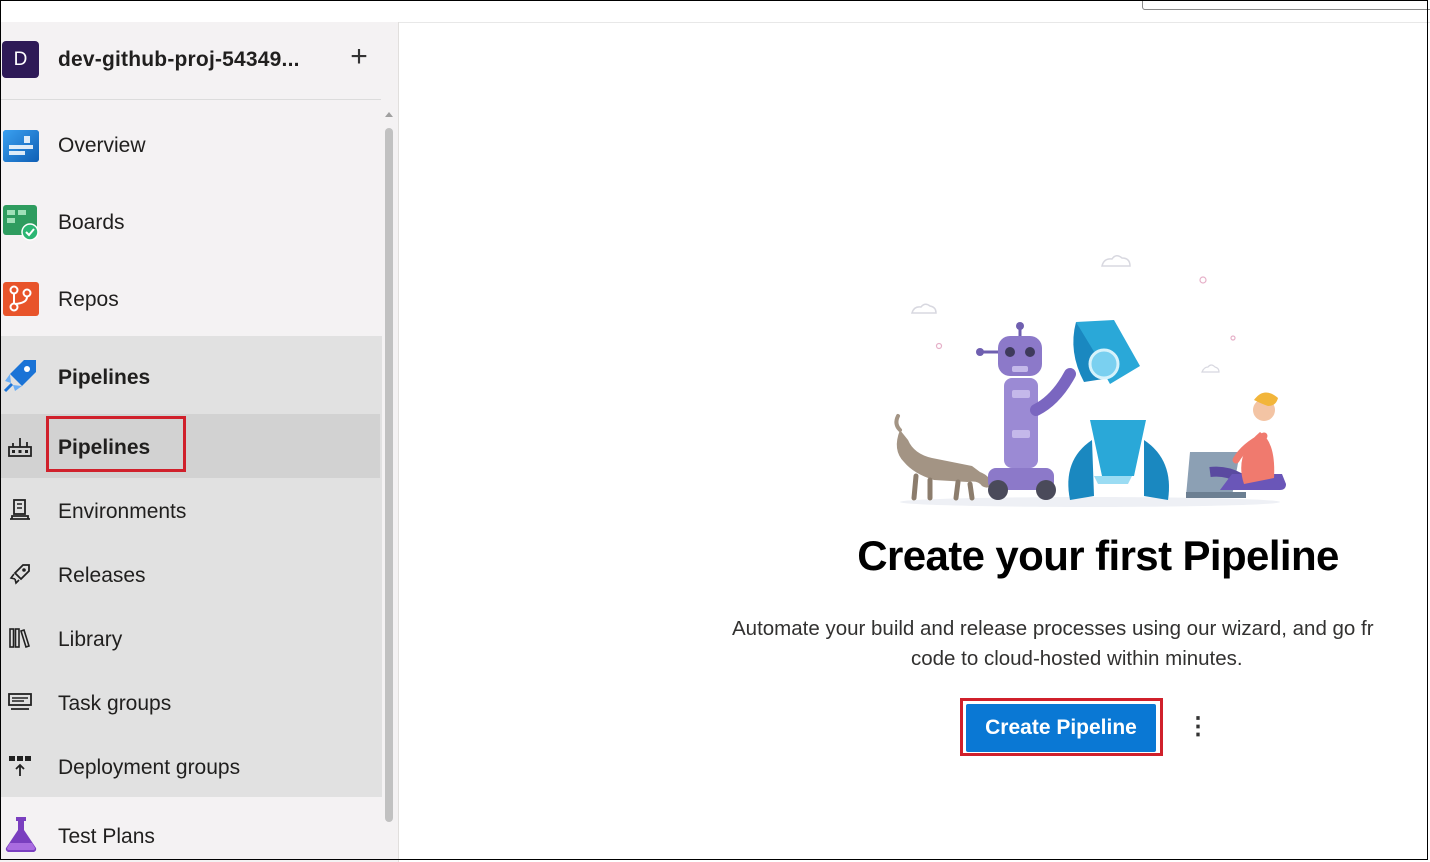 The height and width of the screenshot is (862, 1430). I want to click on description-line: code to cloud-hosted within minutes., so click(1077, 658).